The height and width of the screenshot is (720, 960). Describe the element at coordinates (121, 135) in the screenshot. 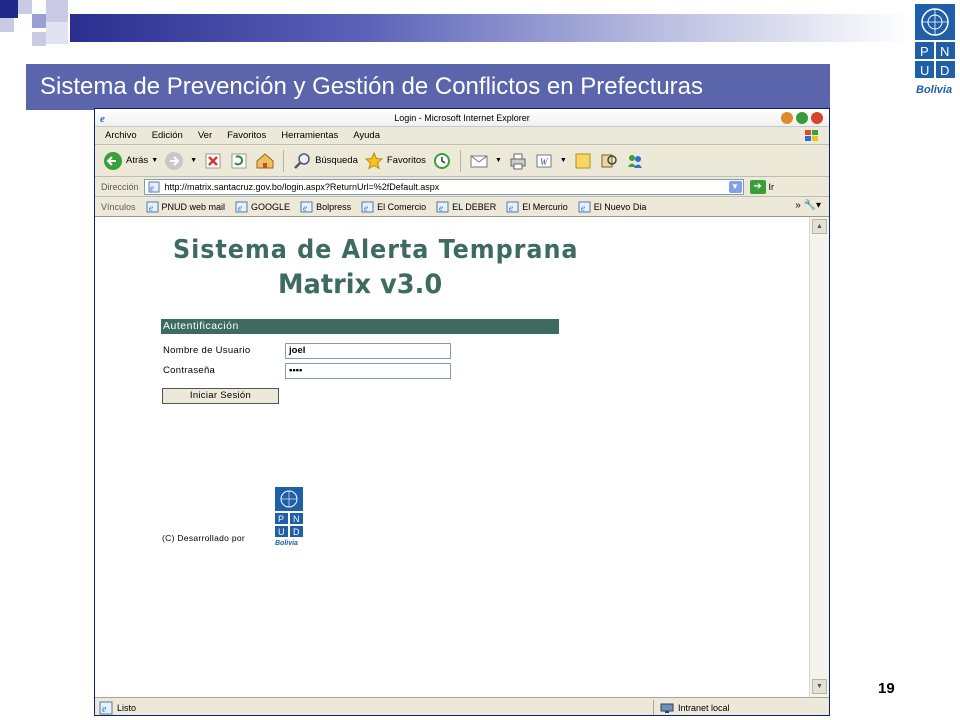

I see `menu-archivo: Archivo` at that location.